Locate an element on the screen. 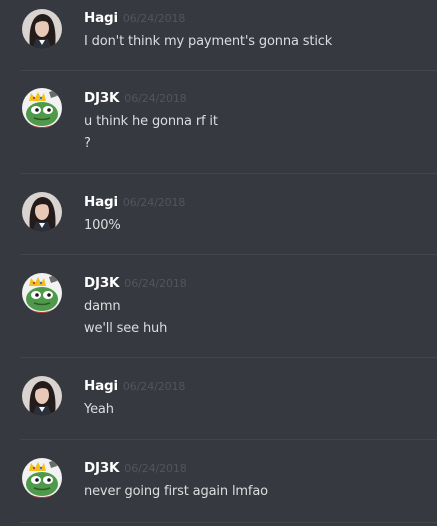 Image resolution: width=437 pixels, height=526 pixels. message-text: 100% is located at coordinates (102, 225).